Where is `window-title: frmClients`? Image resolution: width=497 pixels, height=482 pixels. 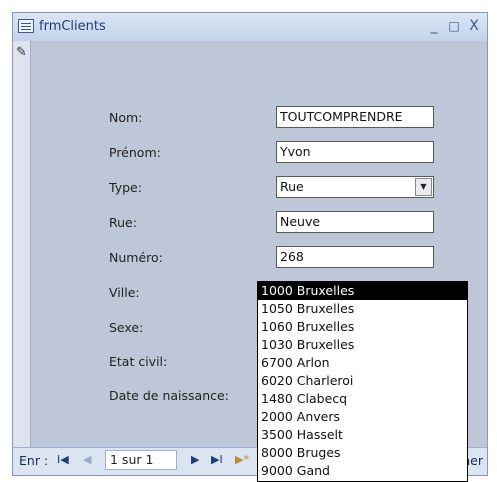
window-title: frmClients is located at coordinates (72, 26).